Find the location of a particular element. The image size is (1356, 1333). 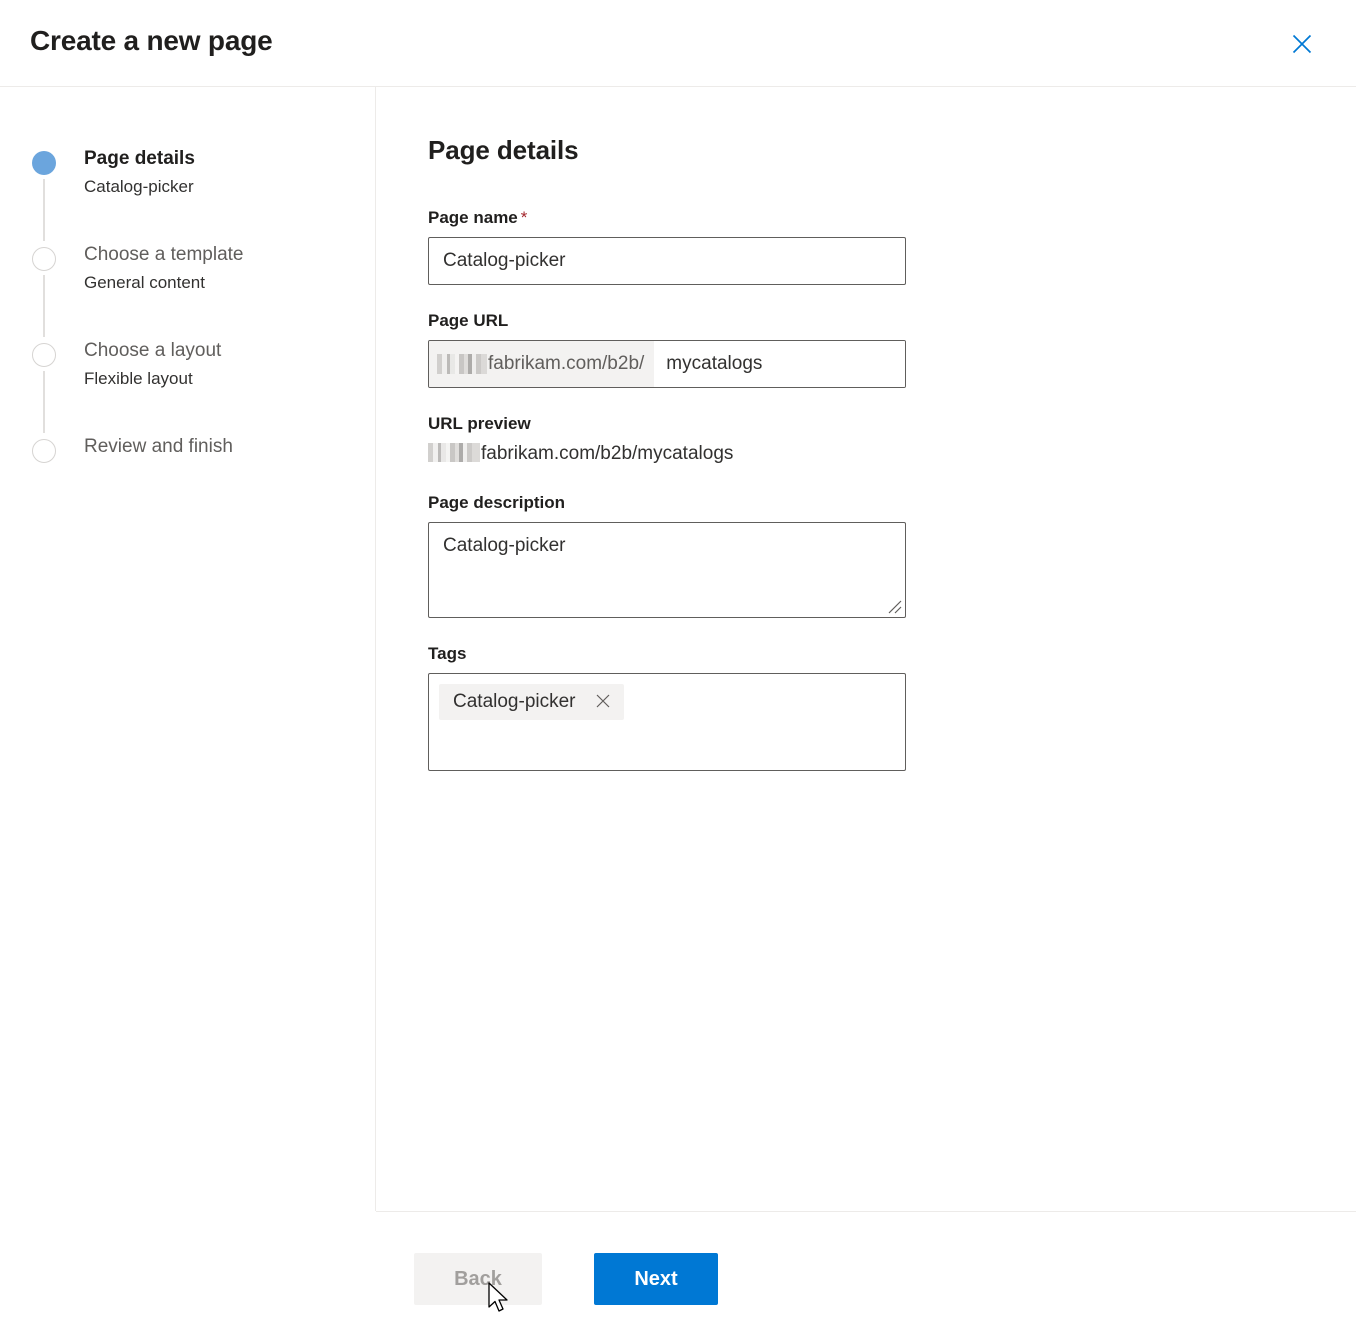

tags-input-box: Catalog-picker is located at coordinates (667, 722).